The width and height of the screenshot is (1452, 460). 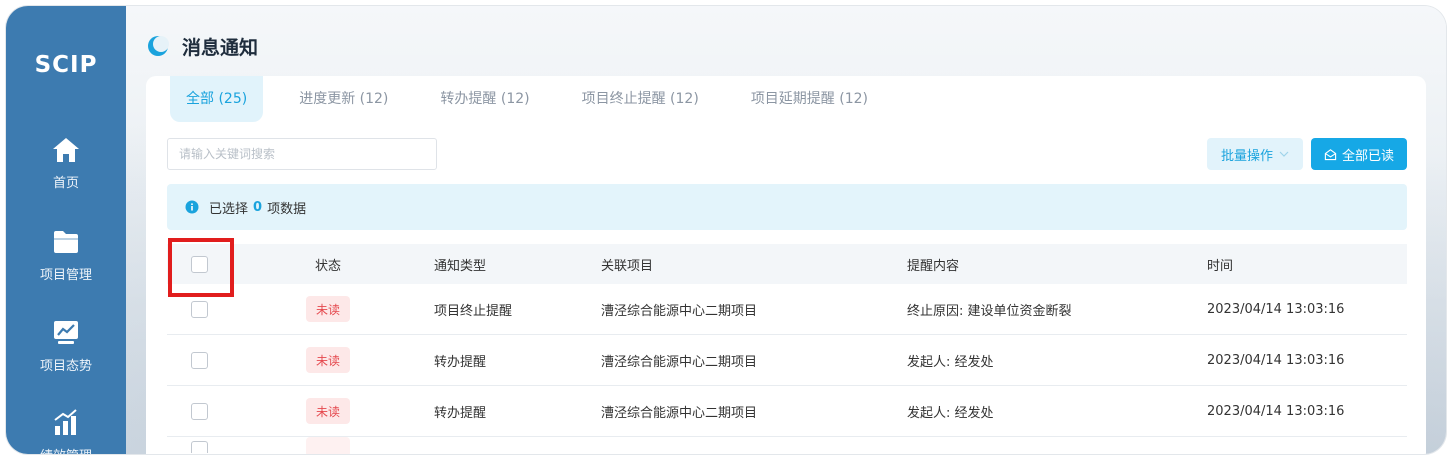 What do you see at coordinates (627, 266) in the screenshot?
I see `column-header-project: 关联项目` at bounding box center [627, 266].